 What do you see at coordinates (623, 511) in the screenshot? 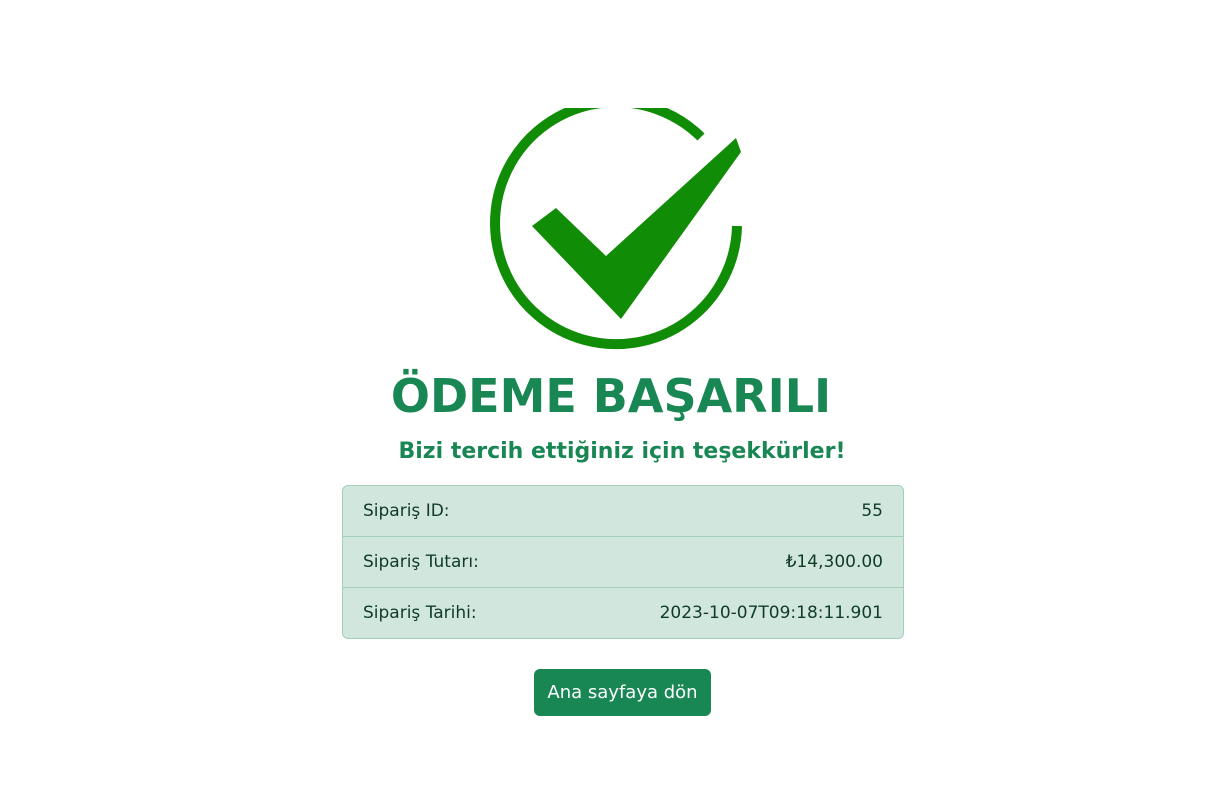
I see `order-id-row: Sipariş ID: 55` at bounding box center [623, 511].